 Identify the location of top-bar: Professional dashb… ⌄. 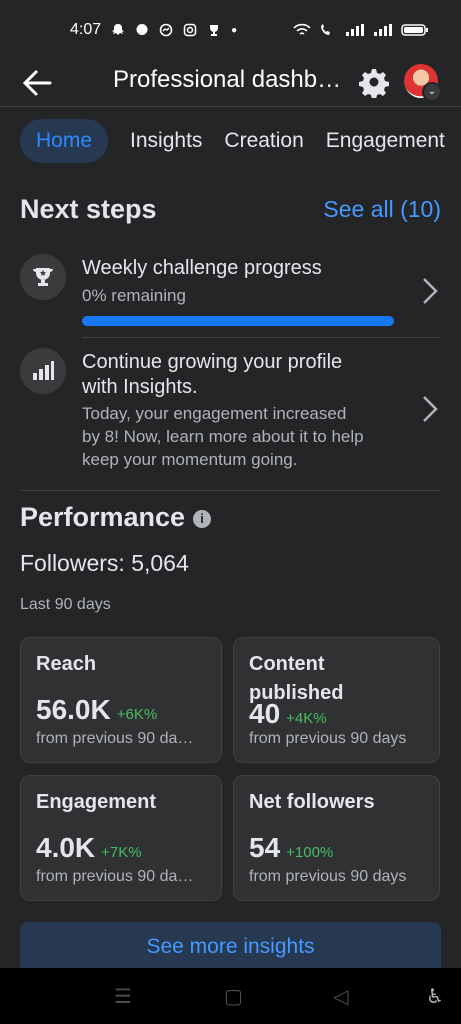
(230, 82).